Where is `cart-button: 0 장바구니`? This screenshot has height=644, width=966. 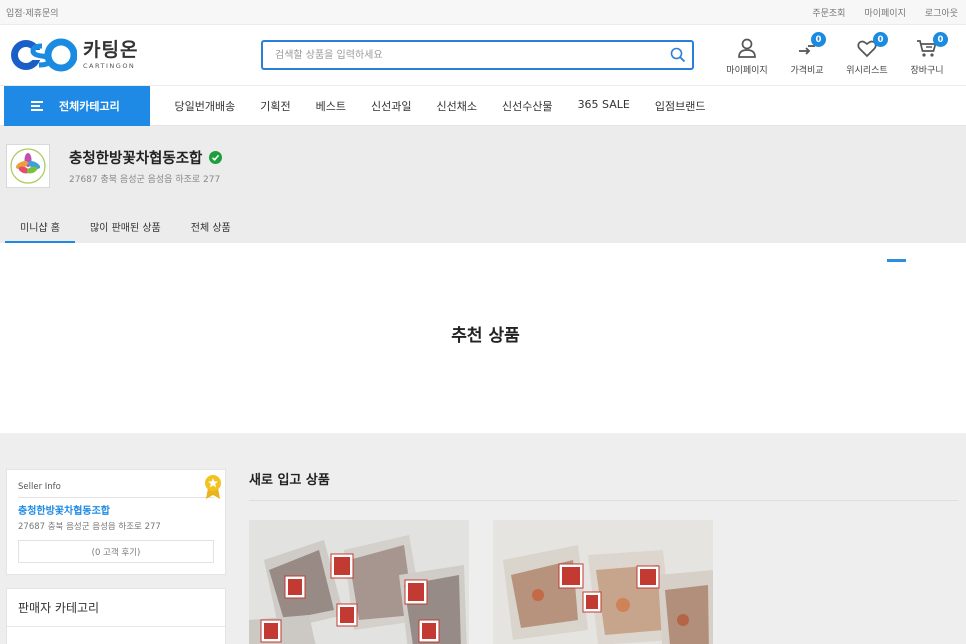
cart-button: 0 장바구니 is located at coordinates (927, 54).